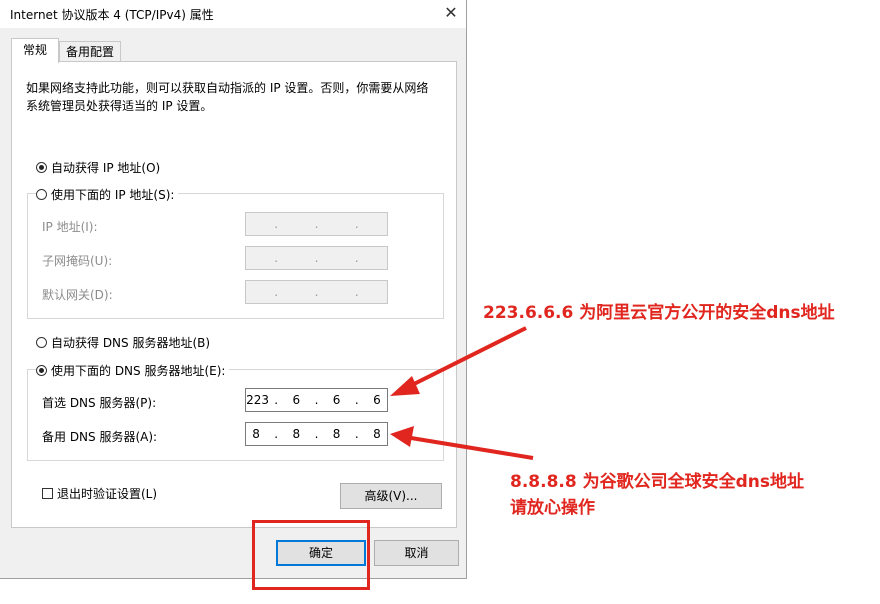  Describe the element at coordinates (77, 295) in the screenshot. I see `default-gateway-label: 默认网关(D):` at that location.